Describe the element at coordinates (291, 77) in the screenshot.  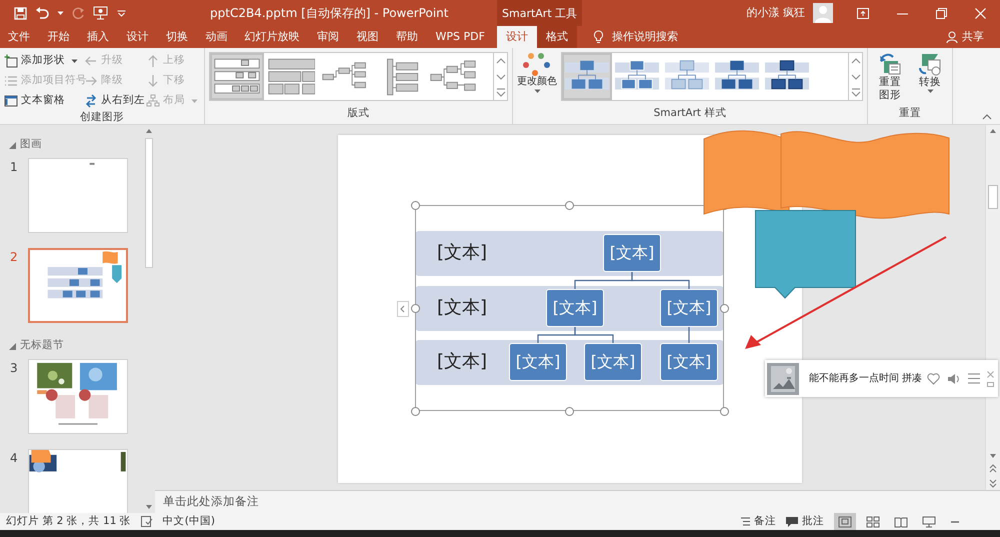
I see `layout-thumbnail` at that location.